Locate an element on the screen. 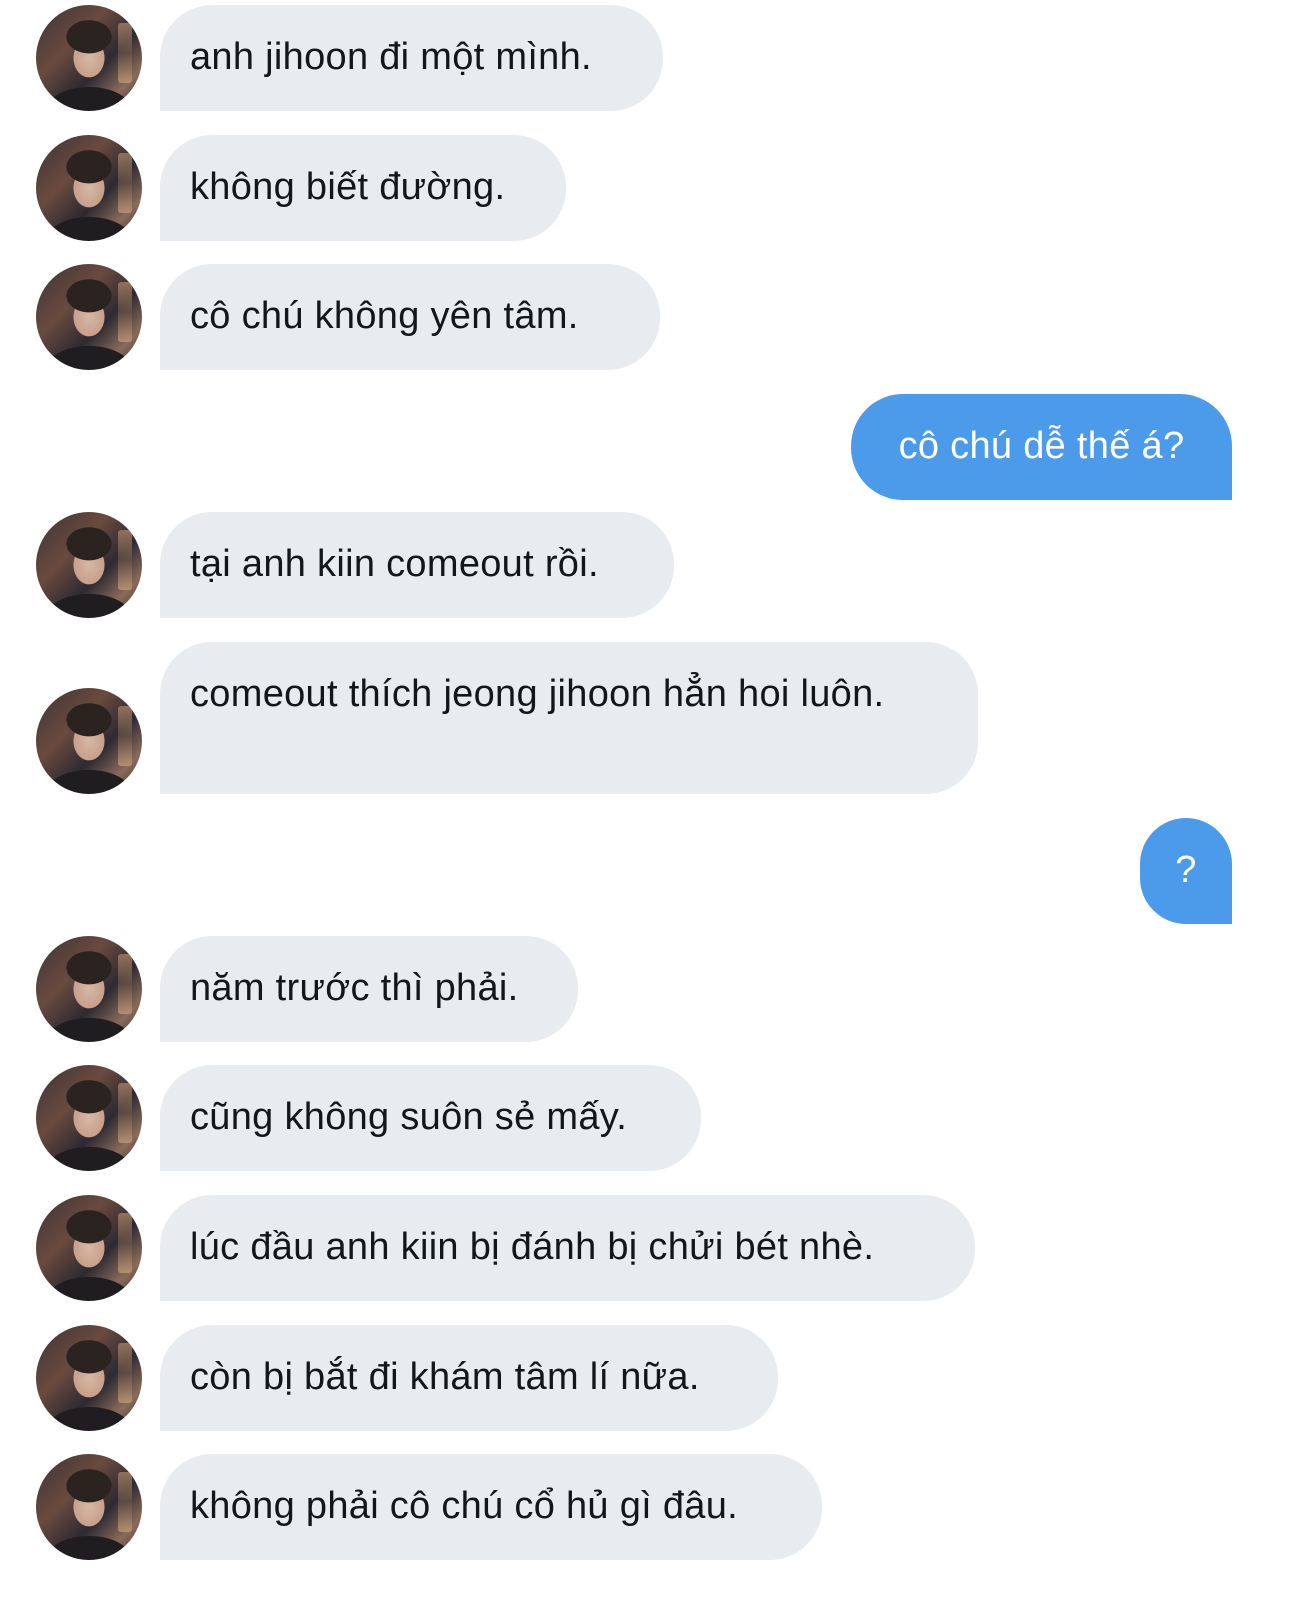 This screenshot has width=1290, height=1597. message-bubble-outgoing: cô chú dễ thế á? is located at coordinates (1041, 447).